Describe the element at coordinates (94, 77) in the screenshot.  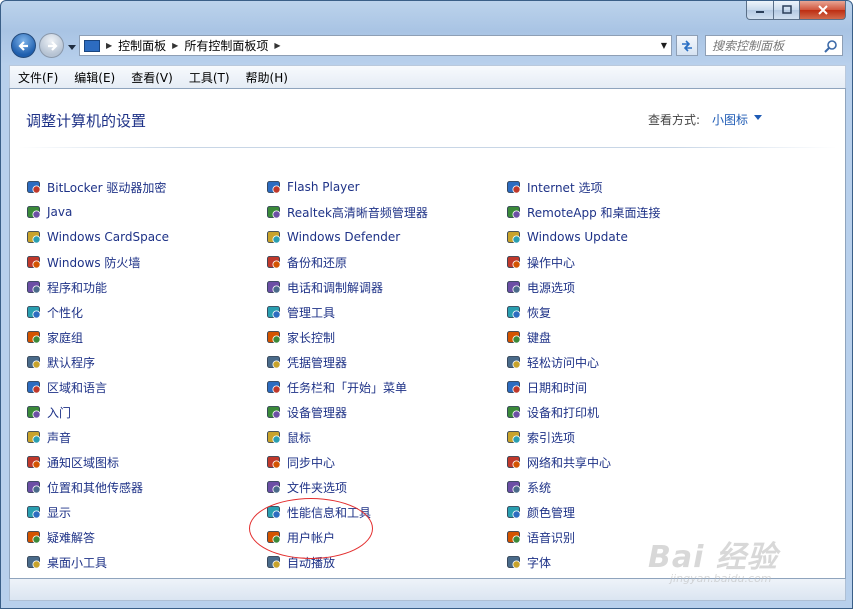
I see `menu-edit: 编辑(E)` at that location.